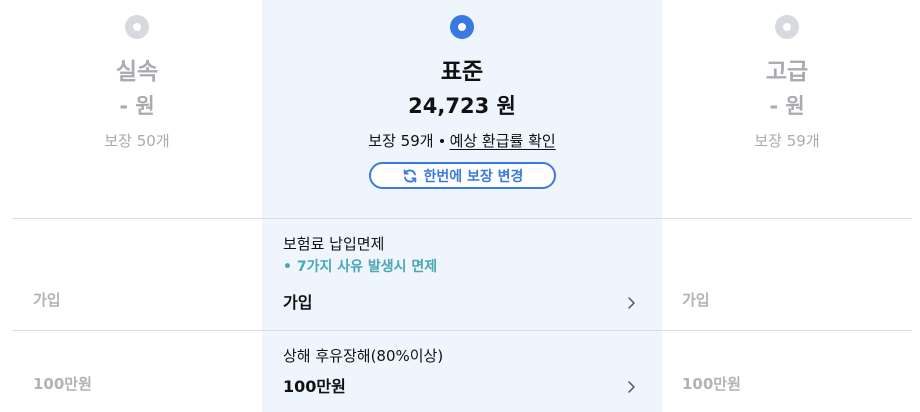  Describe the element at coordinates (787, 141) in the screenshot. I see `plan-premium-coverage: 보장 59개` at that location.